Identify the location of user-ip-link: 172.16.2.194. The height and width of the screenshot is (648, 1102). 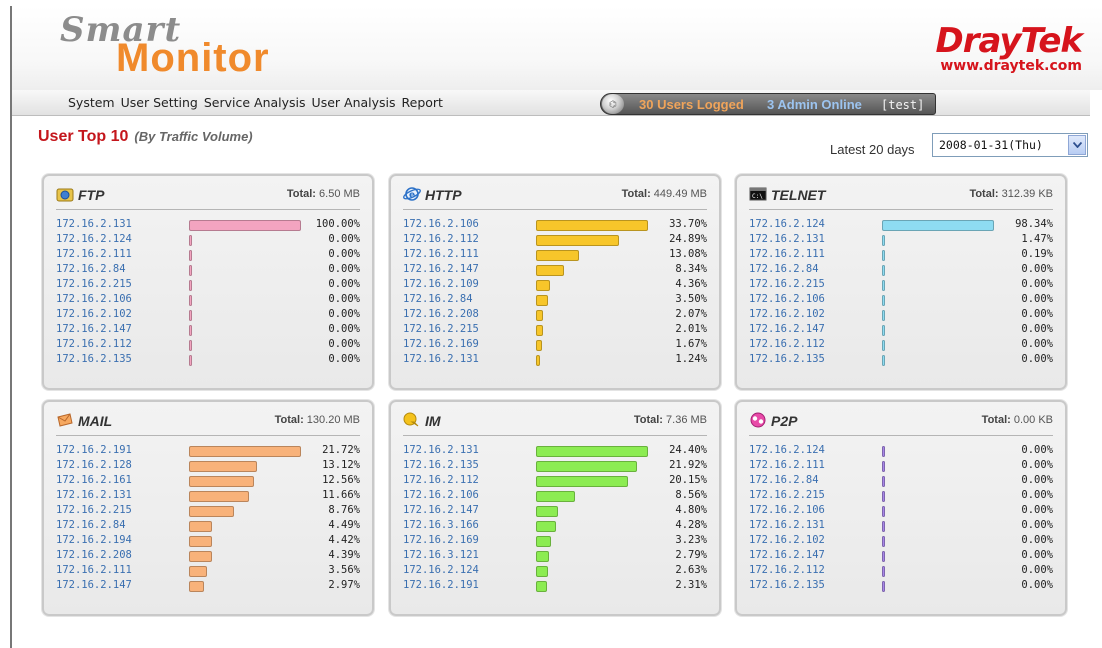
(94, 540).